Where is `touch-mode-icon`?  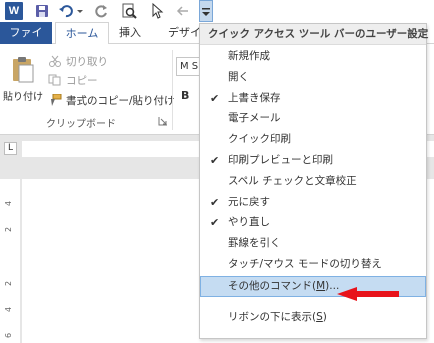 touch-mode-icon is located at coordinates (183, 11).